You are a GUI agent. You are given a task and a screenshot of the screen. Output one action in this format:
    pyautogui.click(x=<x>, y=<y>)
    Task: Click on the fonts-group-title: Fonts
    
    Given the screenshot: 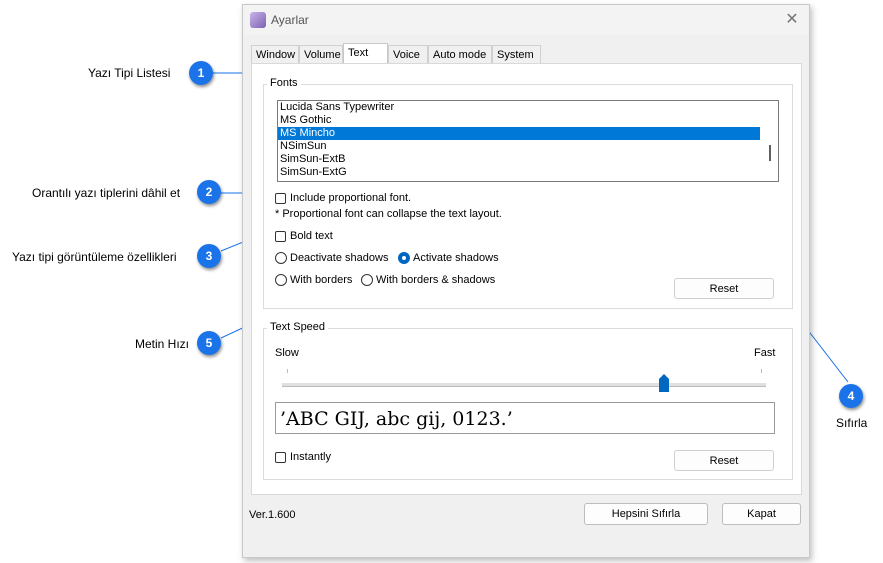 What is the action you would take?
    pyautogui.click(x=284, y=83)
    